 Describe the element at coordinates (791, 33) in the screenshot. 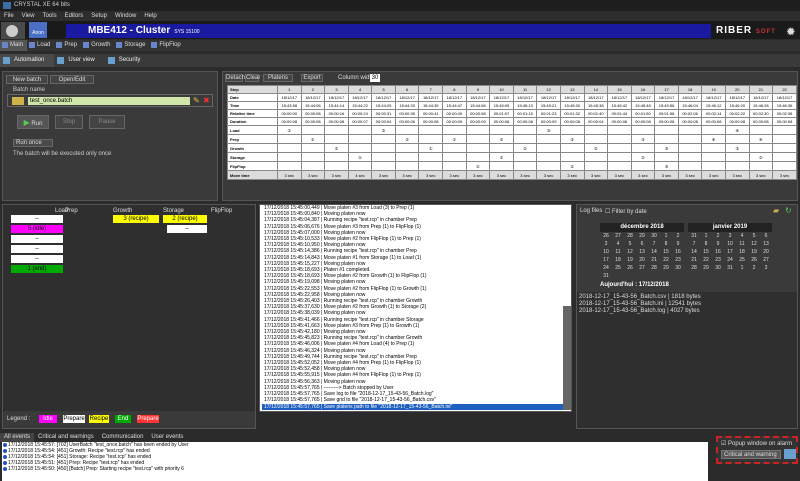

I see `gear-icon: ✹` at that location.